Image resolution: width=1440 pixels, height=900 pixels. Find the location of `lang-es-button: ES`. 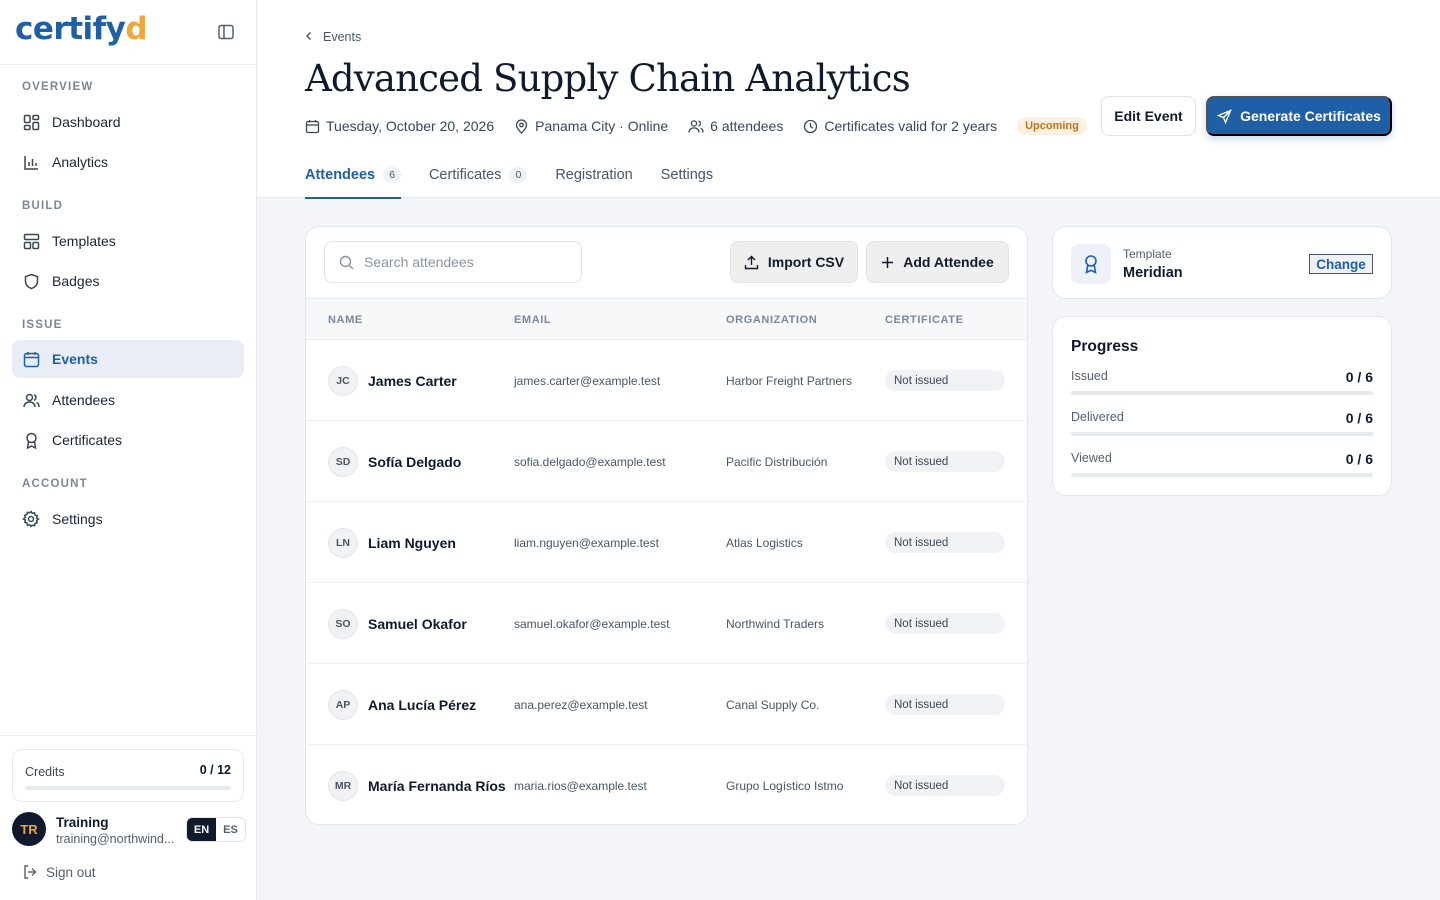

lang-es-button: ES is located at coordinates (230, 829).